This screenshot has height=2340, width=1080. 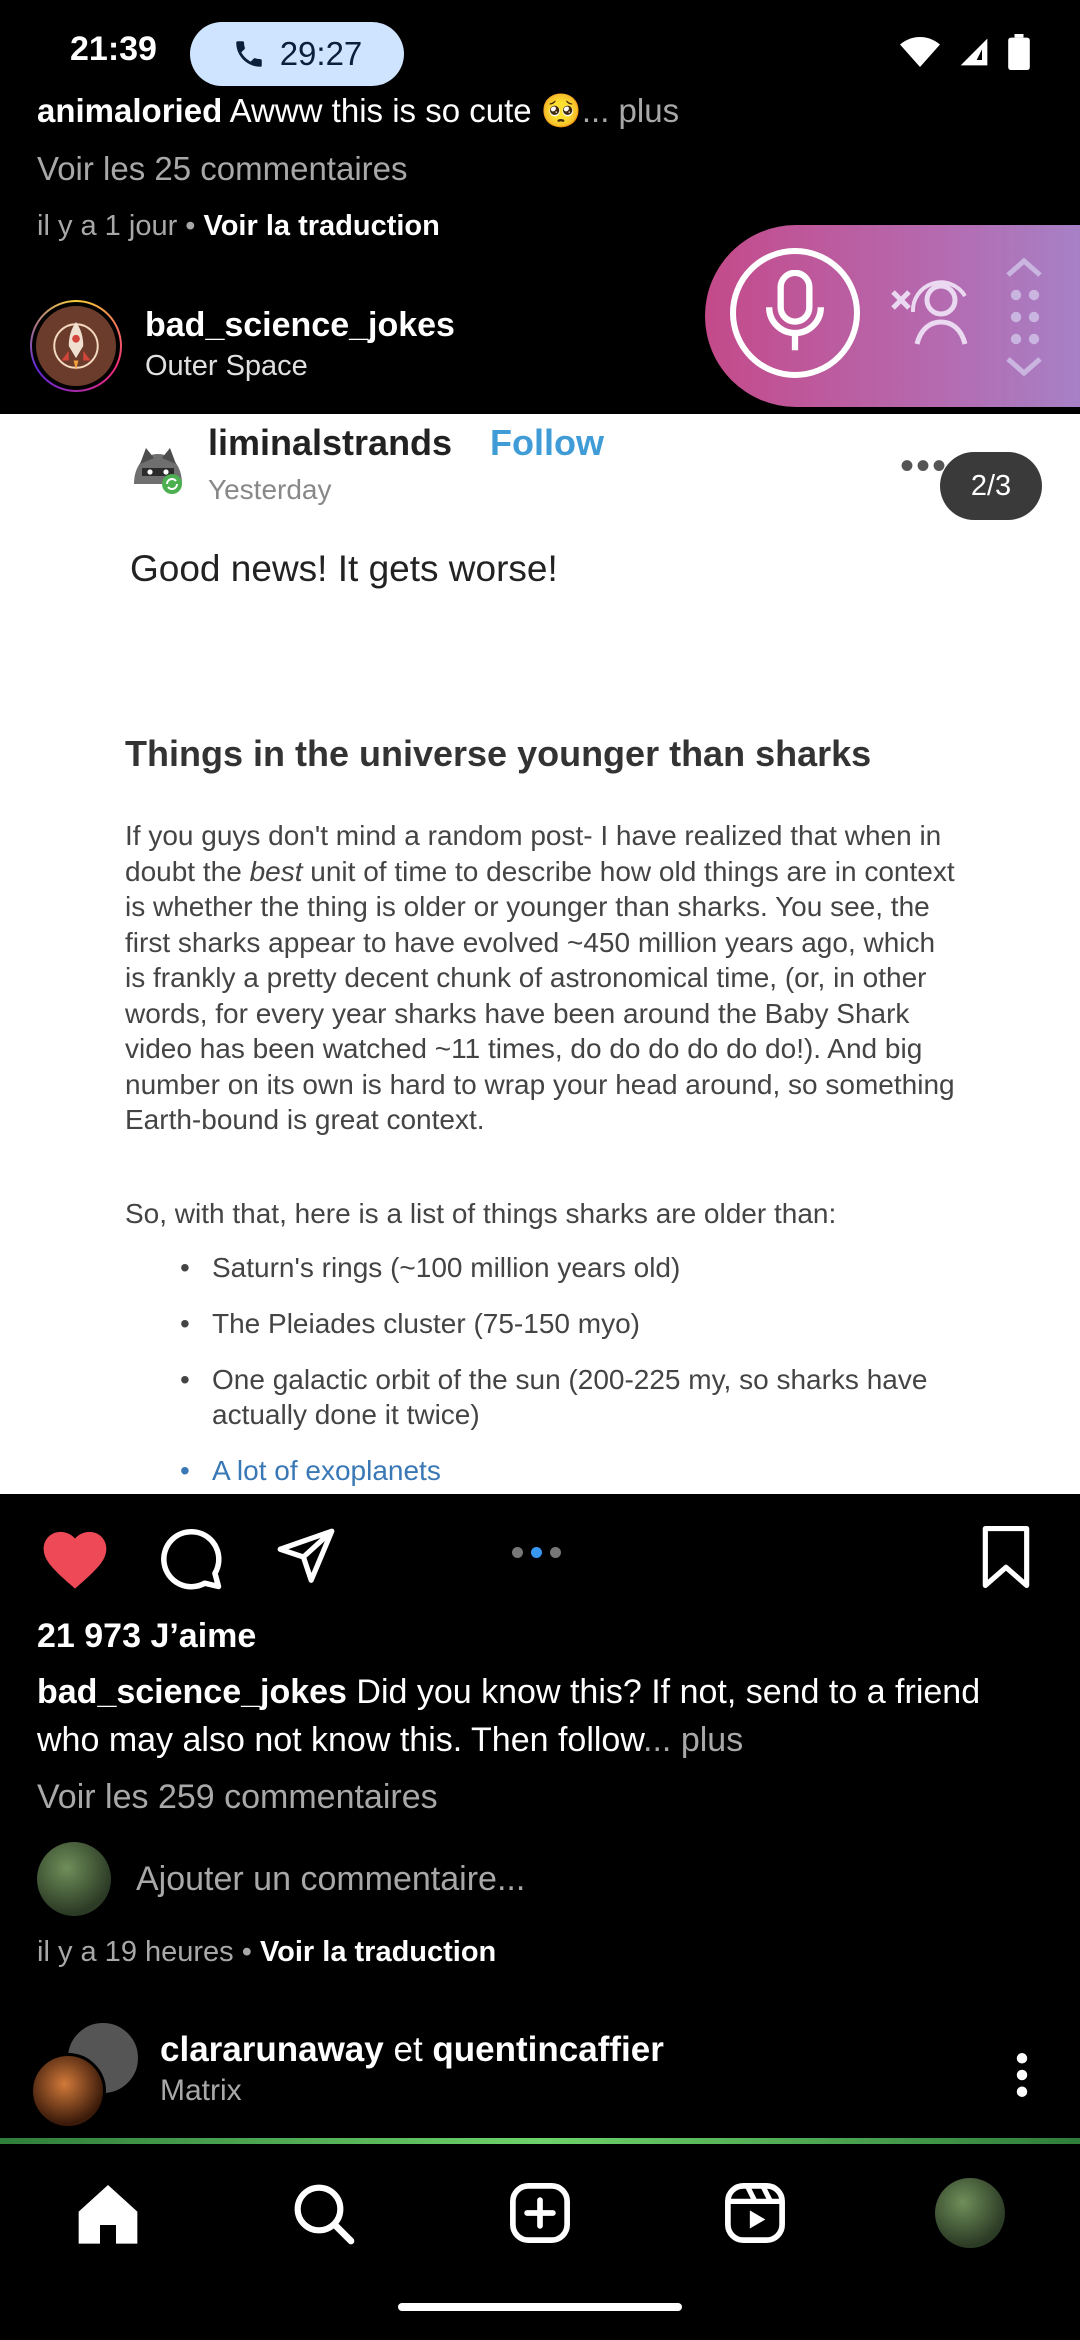 I want to click on rocket-logo-icon, so click(x=76, y=346).